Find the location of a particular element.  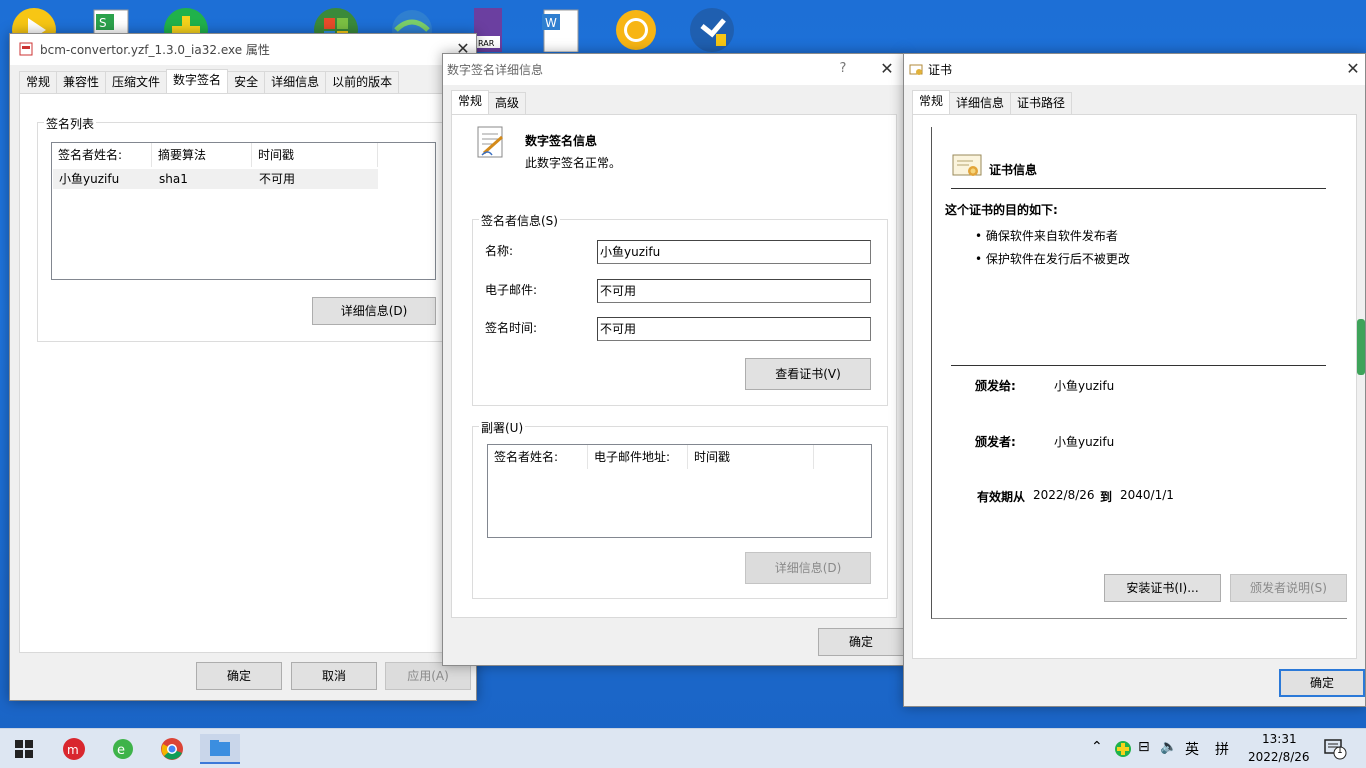

exe-file-icon is located at coordinates (26, 49).